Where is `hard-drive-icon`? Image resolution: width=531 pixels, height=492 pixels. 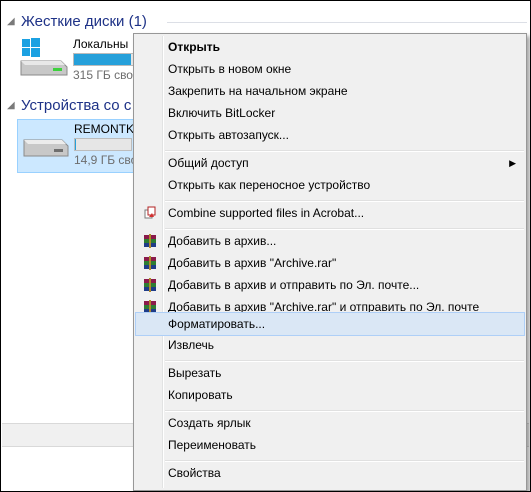 hard-drive-icon is located at coordinates (43, 55).